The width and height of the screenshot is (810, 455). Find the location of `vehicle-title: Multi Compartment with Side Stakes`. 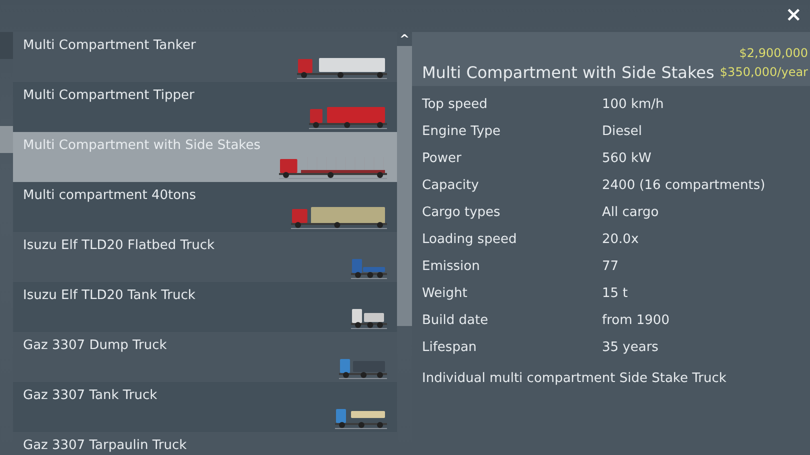

vehicle-title: Multi Compartment with Side Stakes is located at coordinates (568, 72).